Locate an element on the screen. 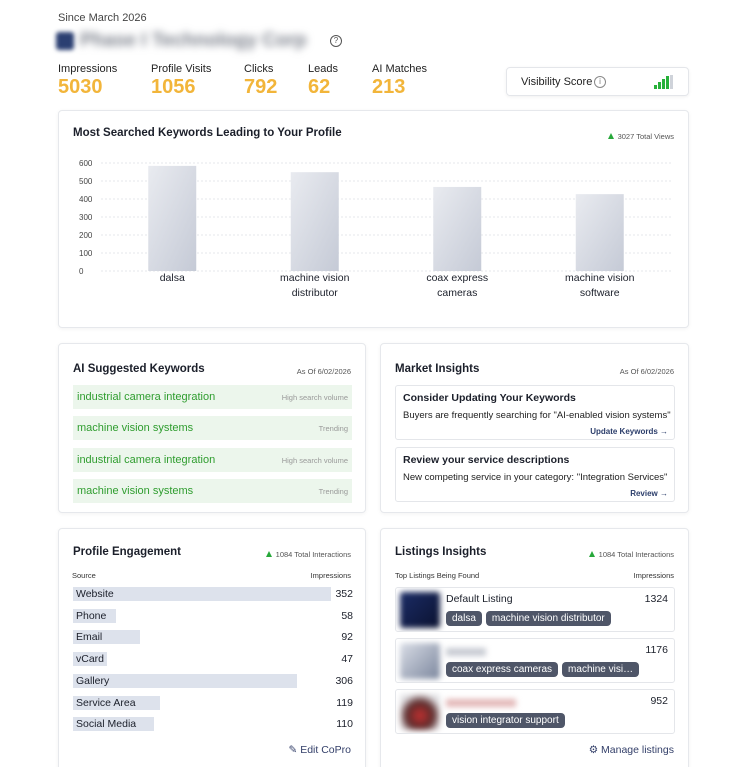 Image resolution: width=746 pixels, height=767 pixels. edit-copro-label: Edit CoPro is located at coordinates (325, 750).